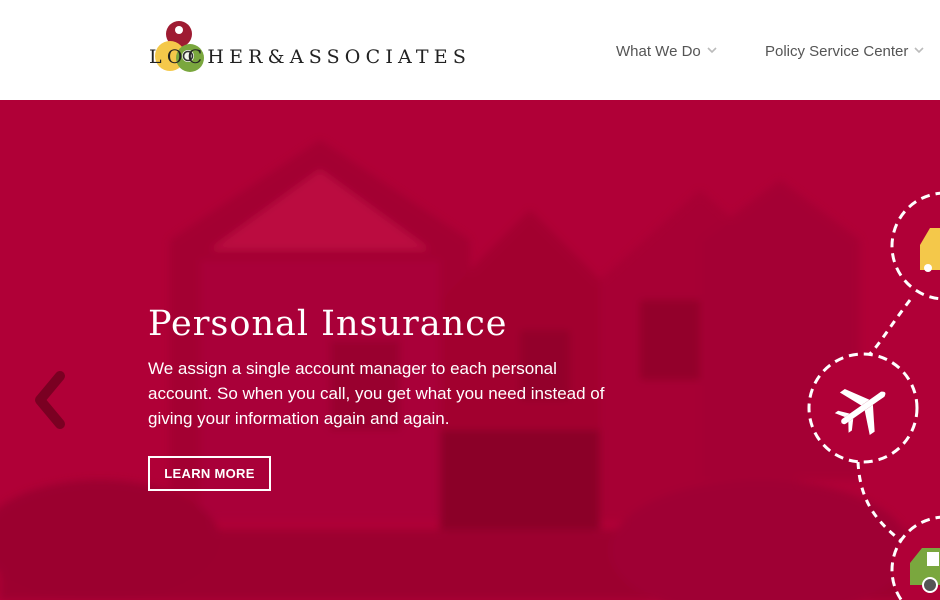  What do you see at coordinates (209, 473) in the screenshot?
I see `learn-more-button: LEARN MORE` at bounding box center [209, 473].